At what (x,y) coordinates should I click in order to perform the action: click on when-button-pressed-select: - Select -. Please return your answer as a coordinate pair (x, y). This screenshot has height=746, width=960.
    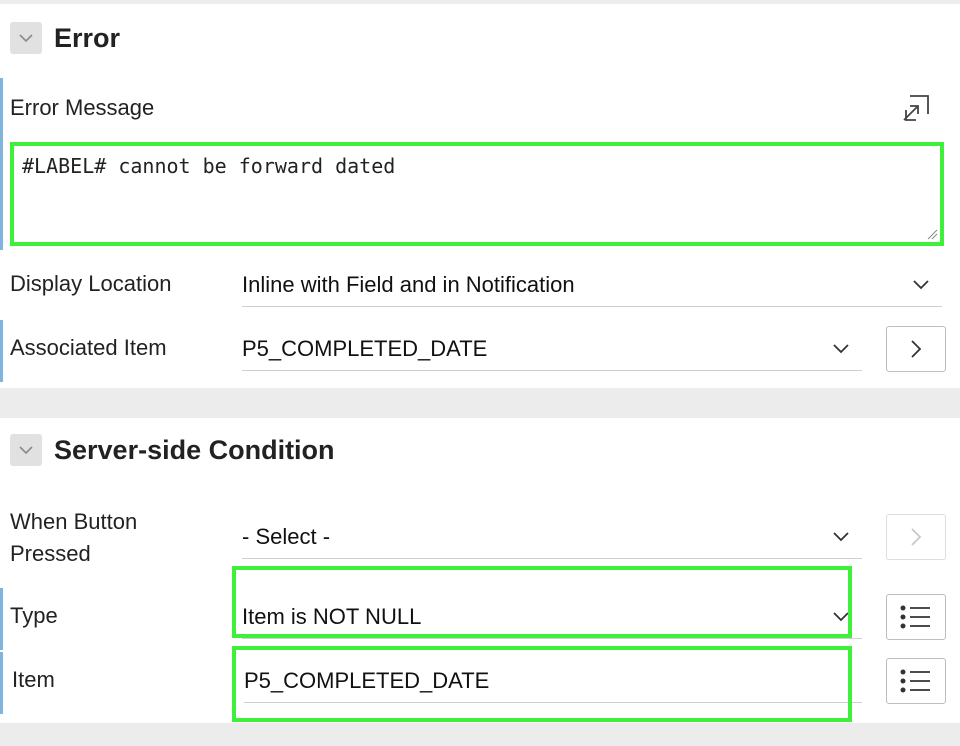
    Looking at the image, I should click on (552, 540).